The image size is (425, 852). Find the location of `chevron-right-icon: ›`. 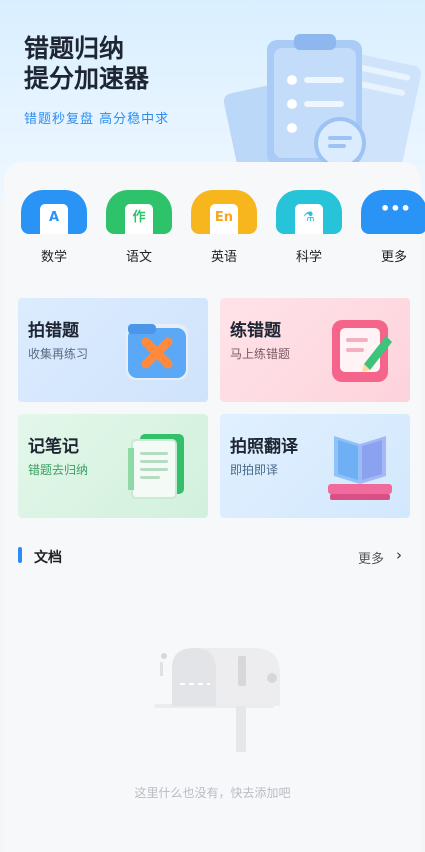

chevron-right-icon: › is located at coordinates (399, 555).